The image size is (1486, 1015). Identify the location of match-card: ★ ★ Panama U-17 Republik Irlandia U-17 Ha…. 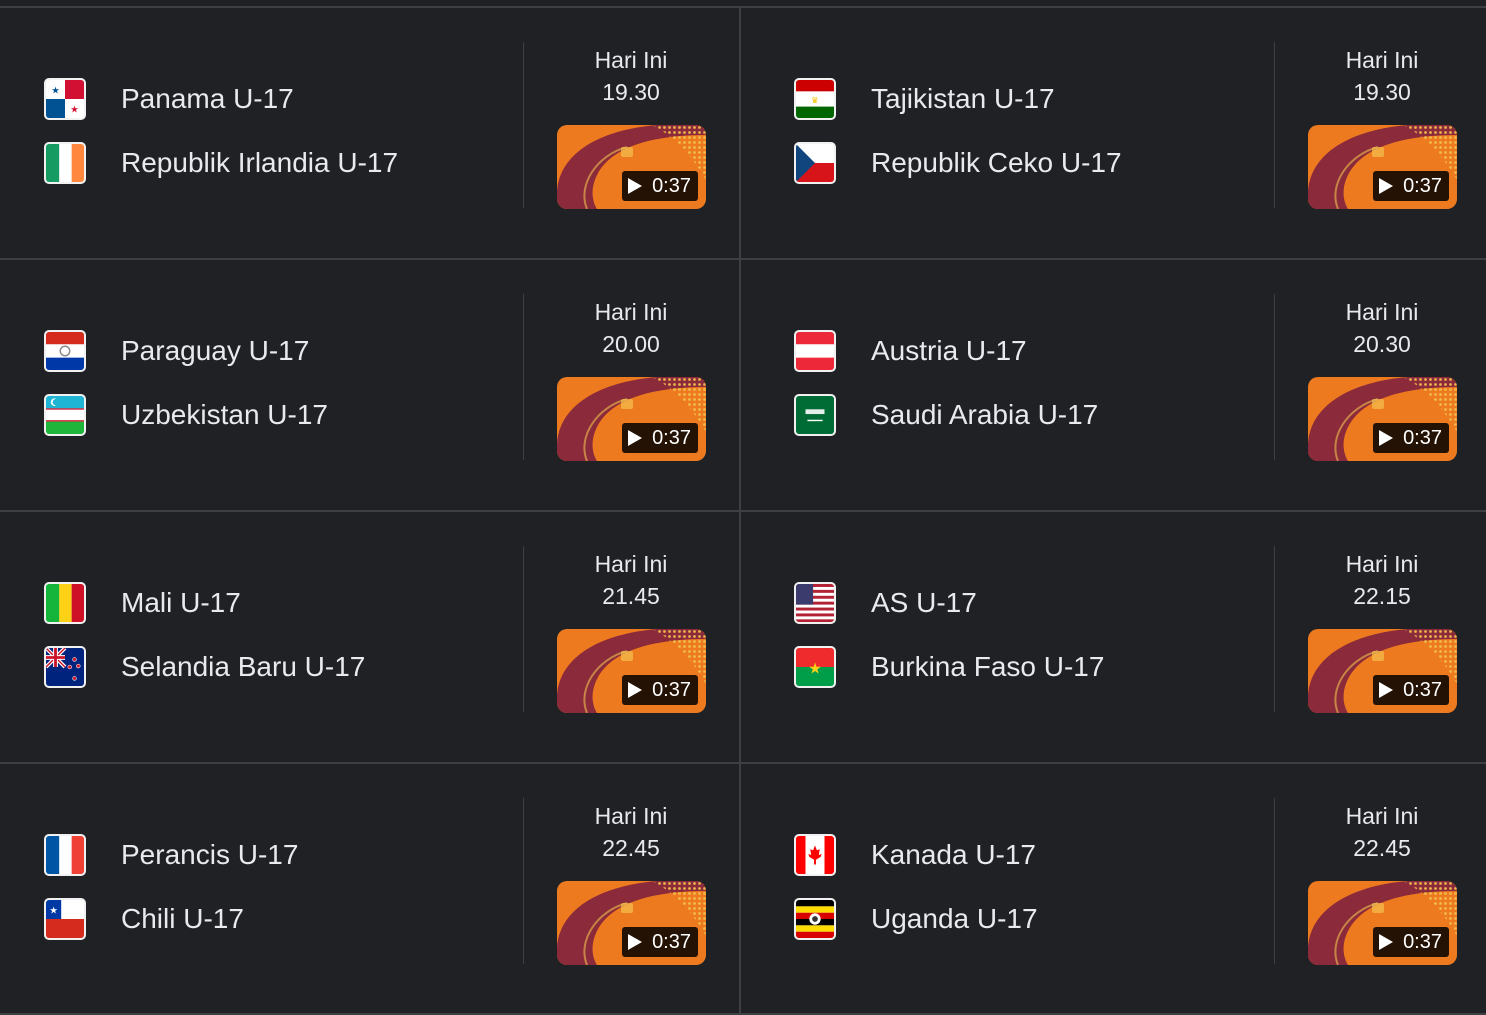
(370, 134).